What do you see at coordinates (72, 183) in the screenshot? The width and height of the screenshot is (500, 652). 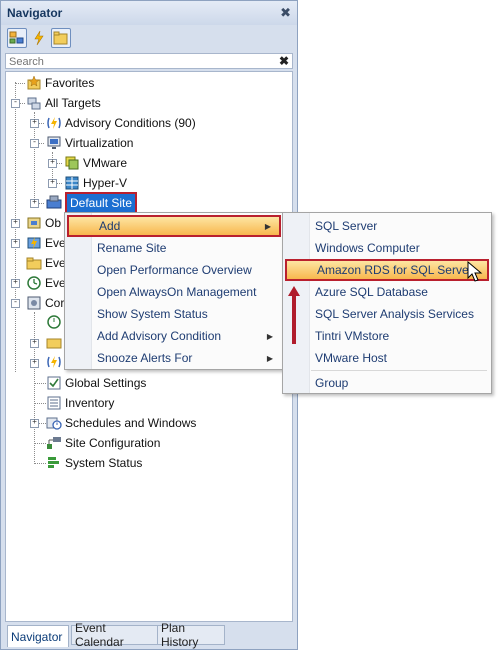 I see `hyperv-icon` at bounding box center [72, 183].